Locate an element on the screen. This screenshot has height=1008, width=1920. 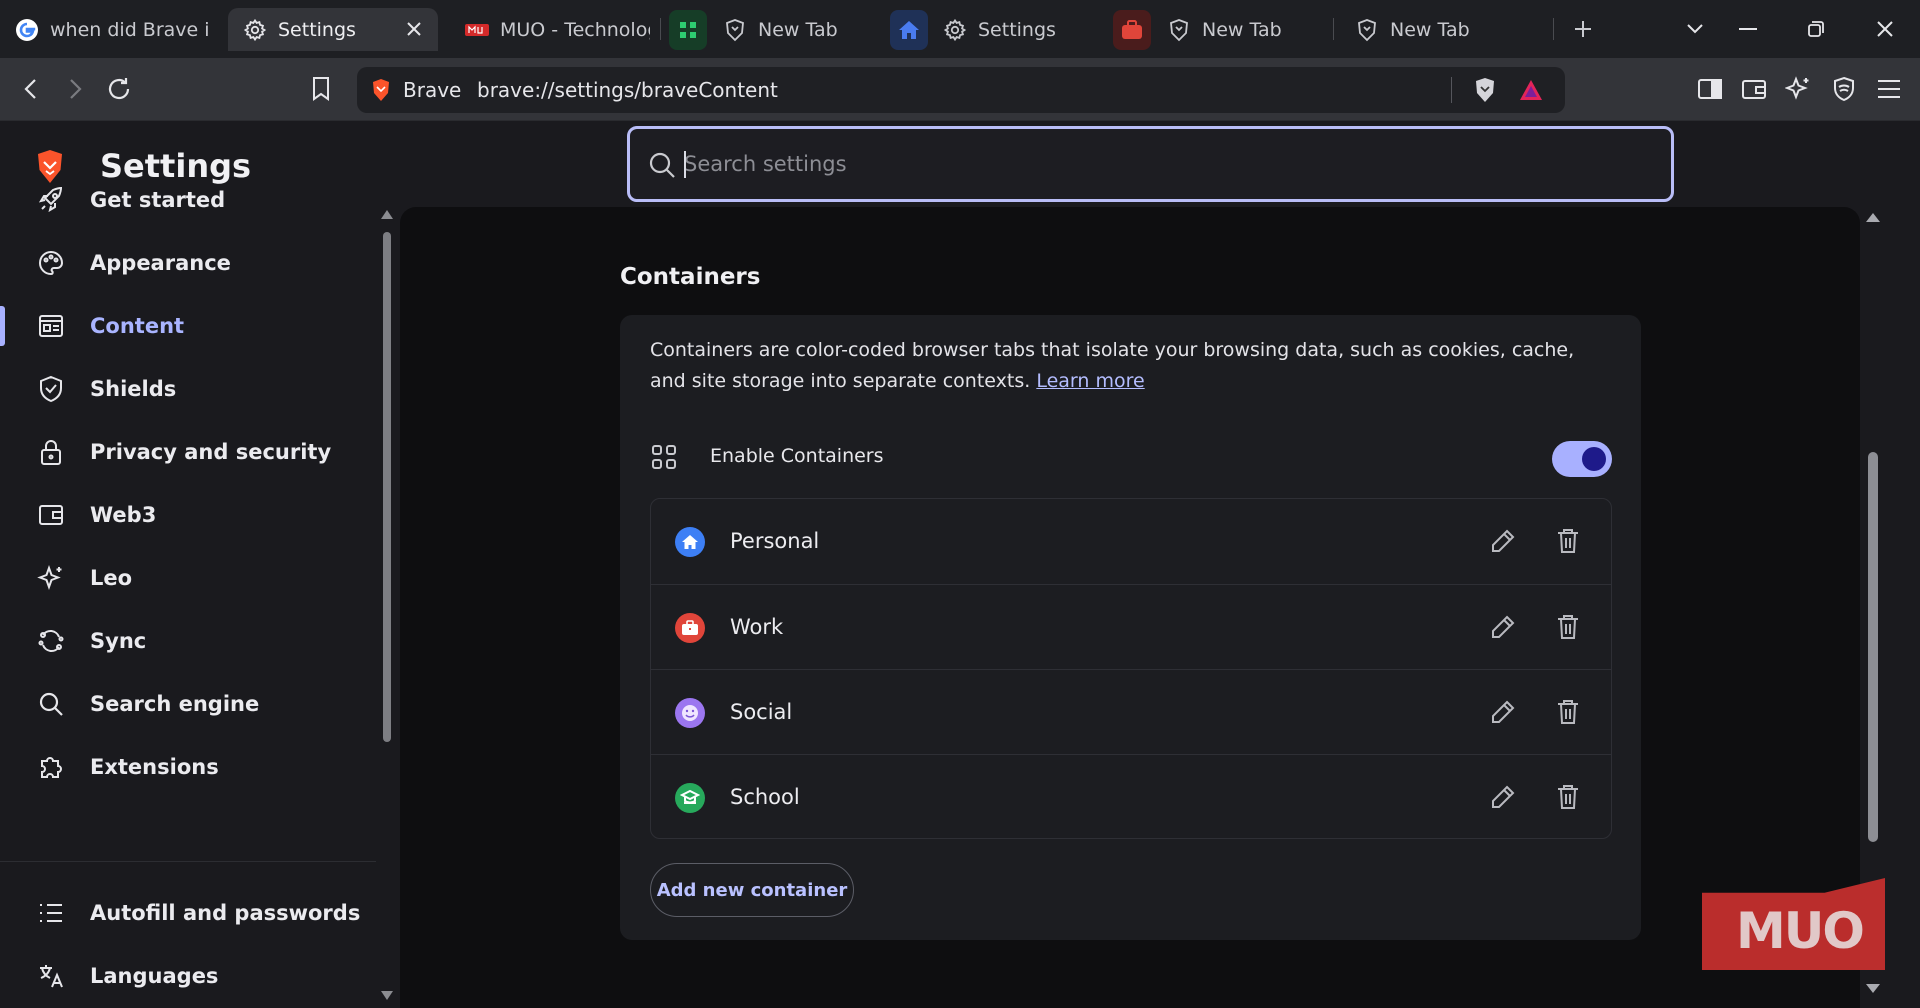
container-row-social: Social is located at coordinates (1131, 711).